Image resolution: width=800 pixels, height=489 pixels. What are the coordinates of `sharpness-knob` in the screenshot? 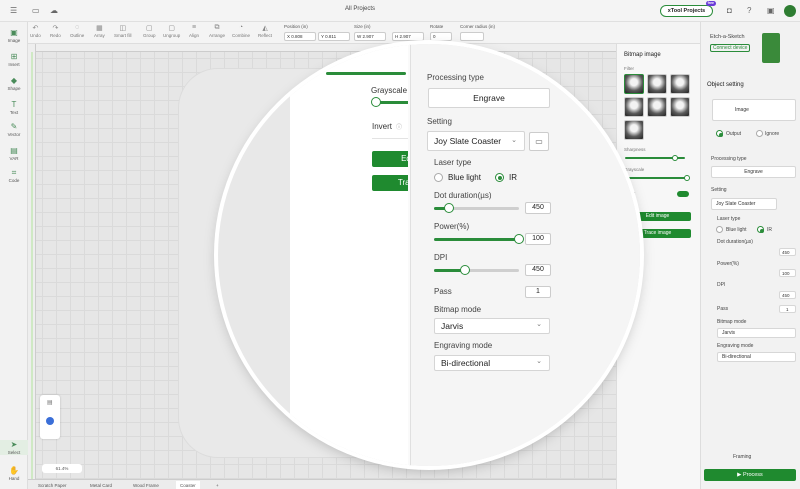 It's located at (675, 158).